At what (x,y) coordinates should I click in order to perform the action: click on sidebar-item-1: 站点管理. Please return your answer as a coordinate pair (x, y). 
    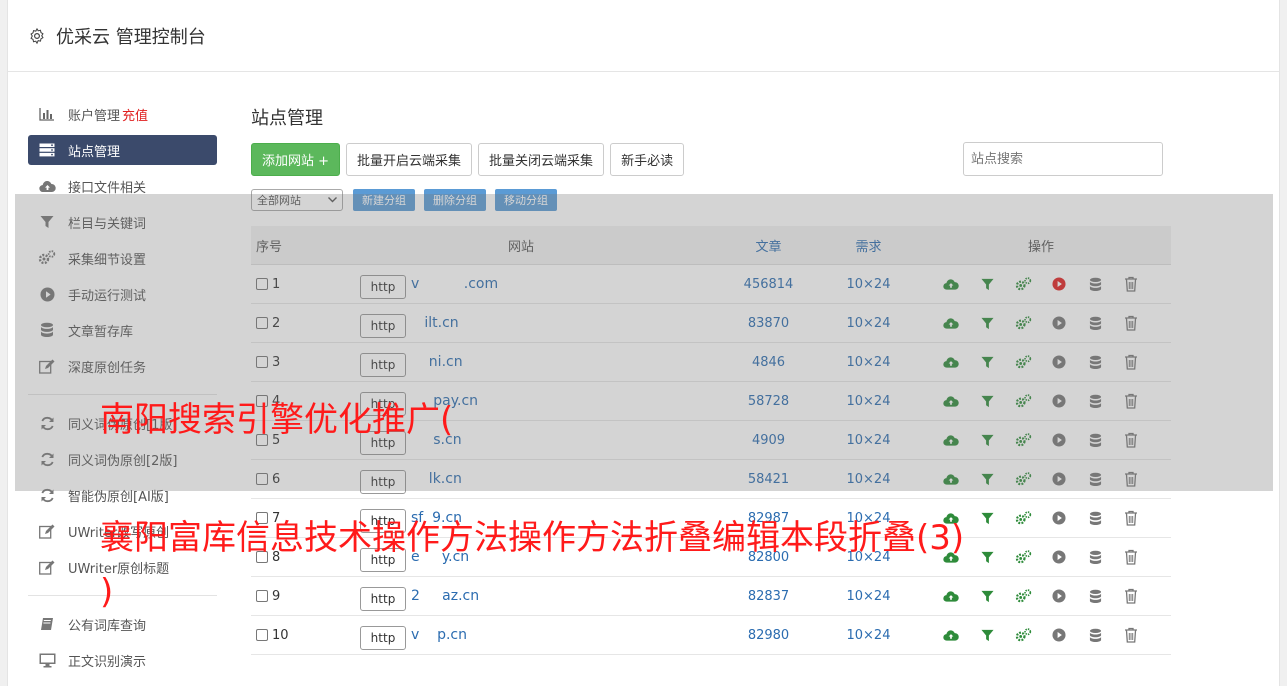
    Looking at the image, I should click on (122, 150).